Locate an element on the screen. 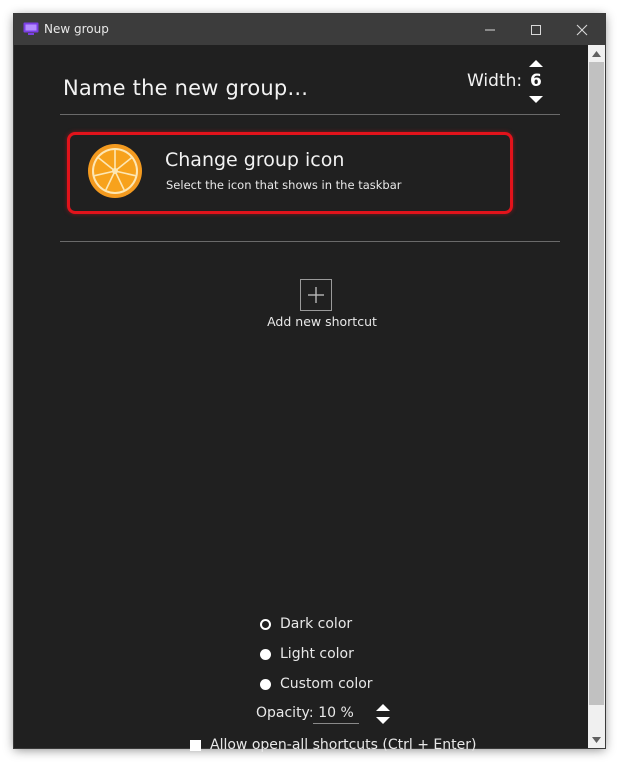 Image resolution: width=619 pixels, height=762 pixels. minimize-icon is located at coordinates (490, 29).